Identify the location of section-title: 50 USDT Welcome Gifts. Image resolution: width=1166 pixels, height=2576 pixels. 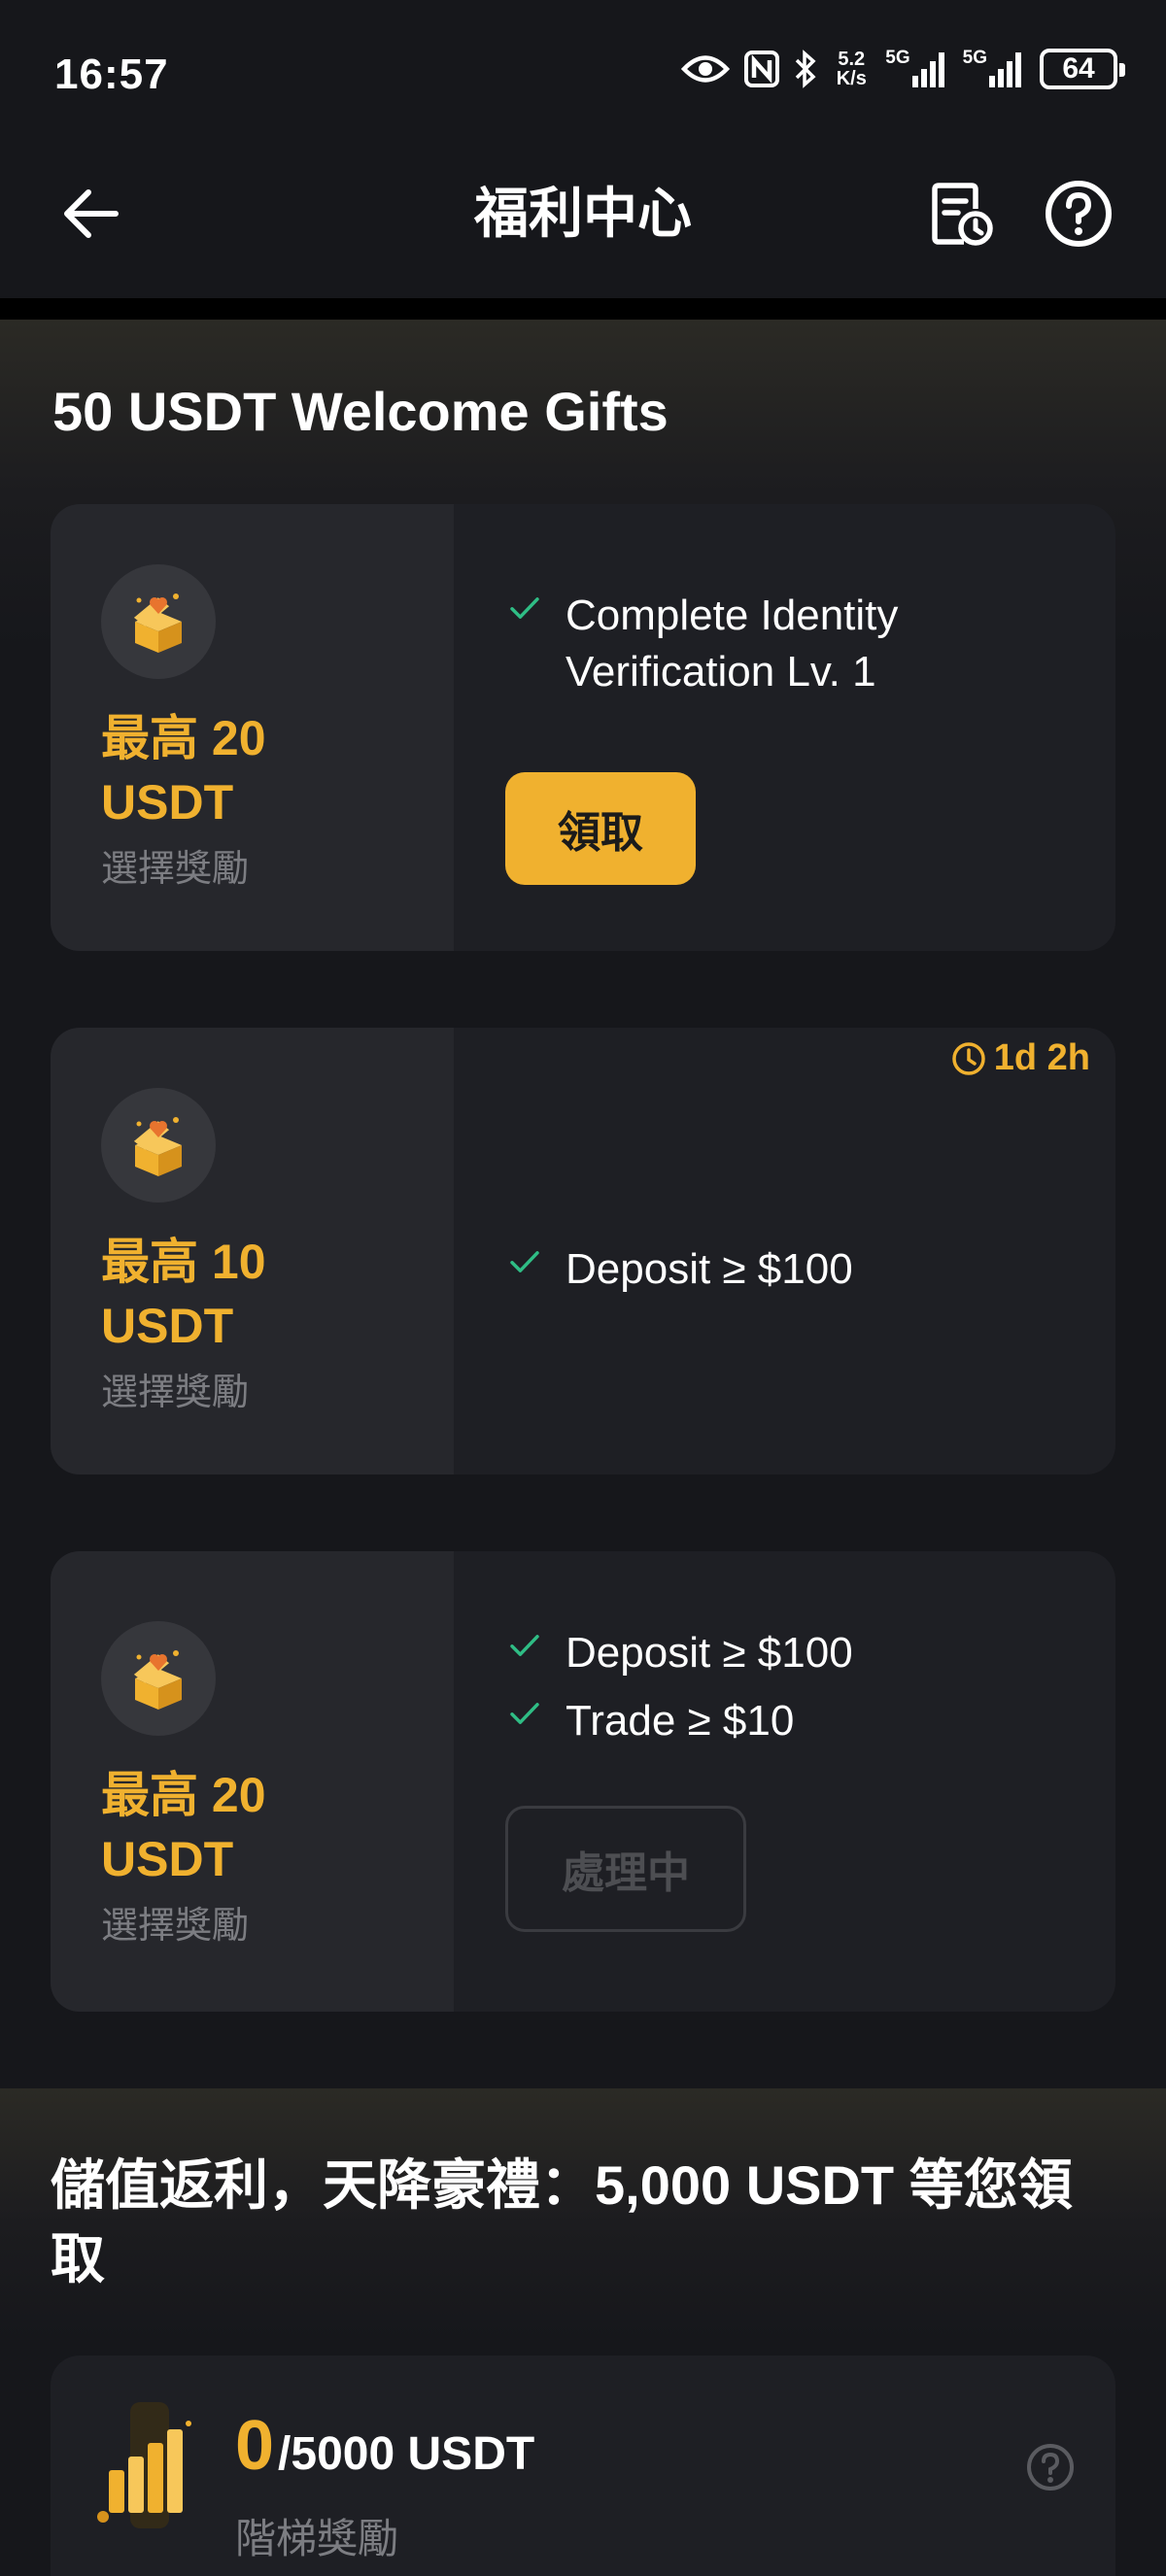
(360, 411).